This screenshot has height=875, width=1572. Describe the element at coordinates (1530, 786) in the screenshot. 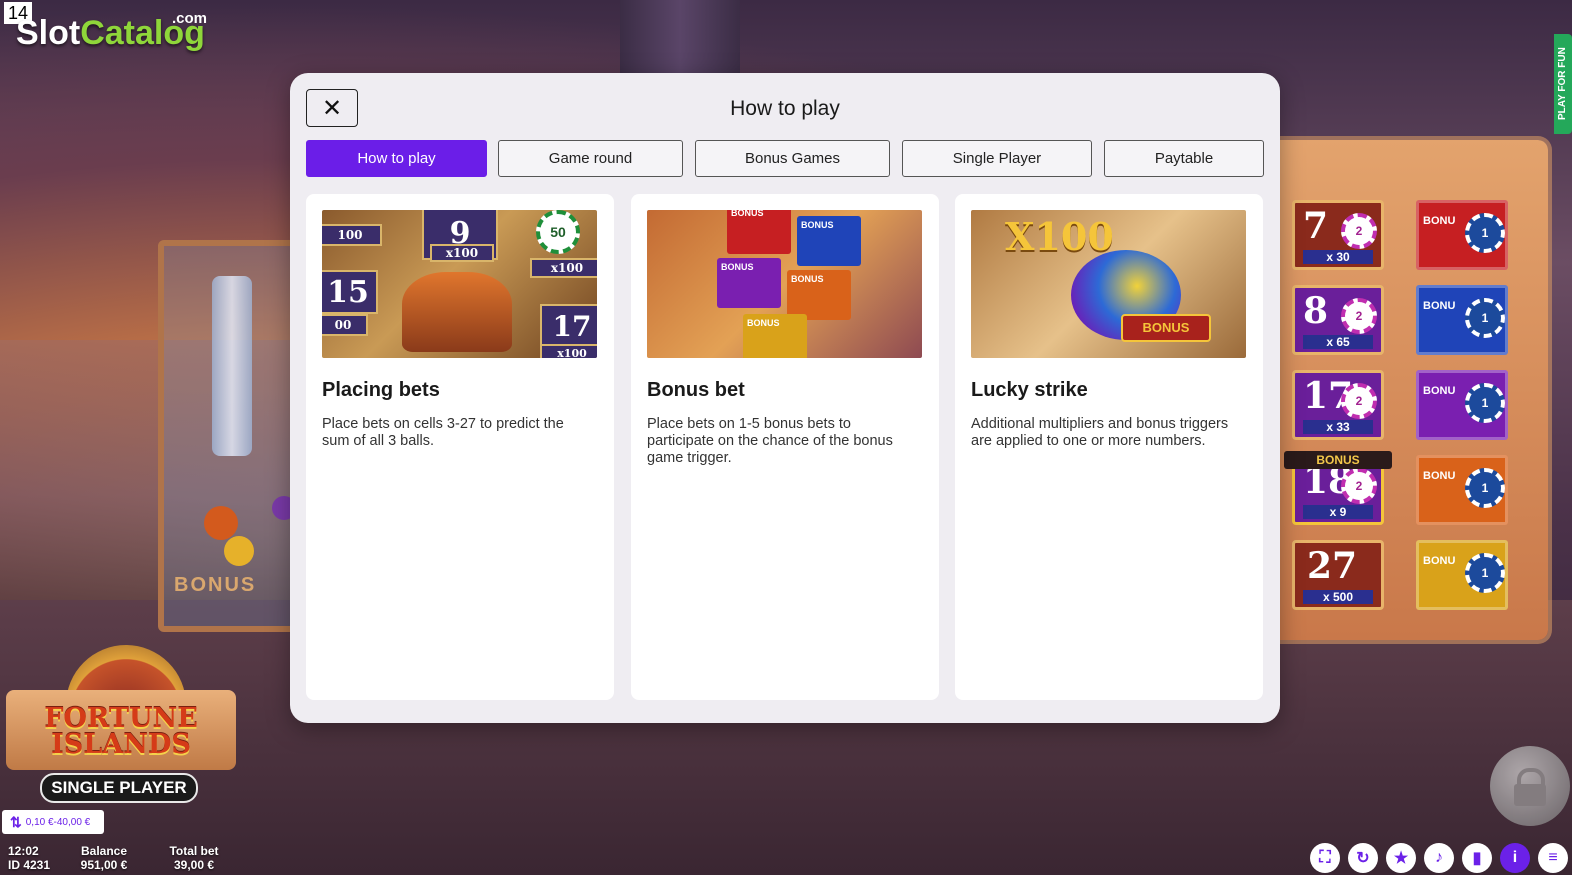

I see `lock-button` at that location.